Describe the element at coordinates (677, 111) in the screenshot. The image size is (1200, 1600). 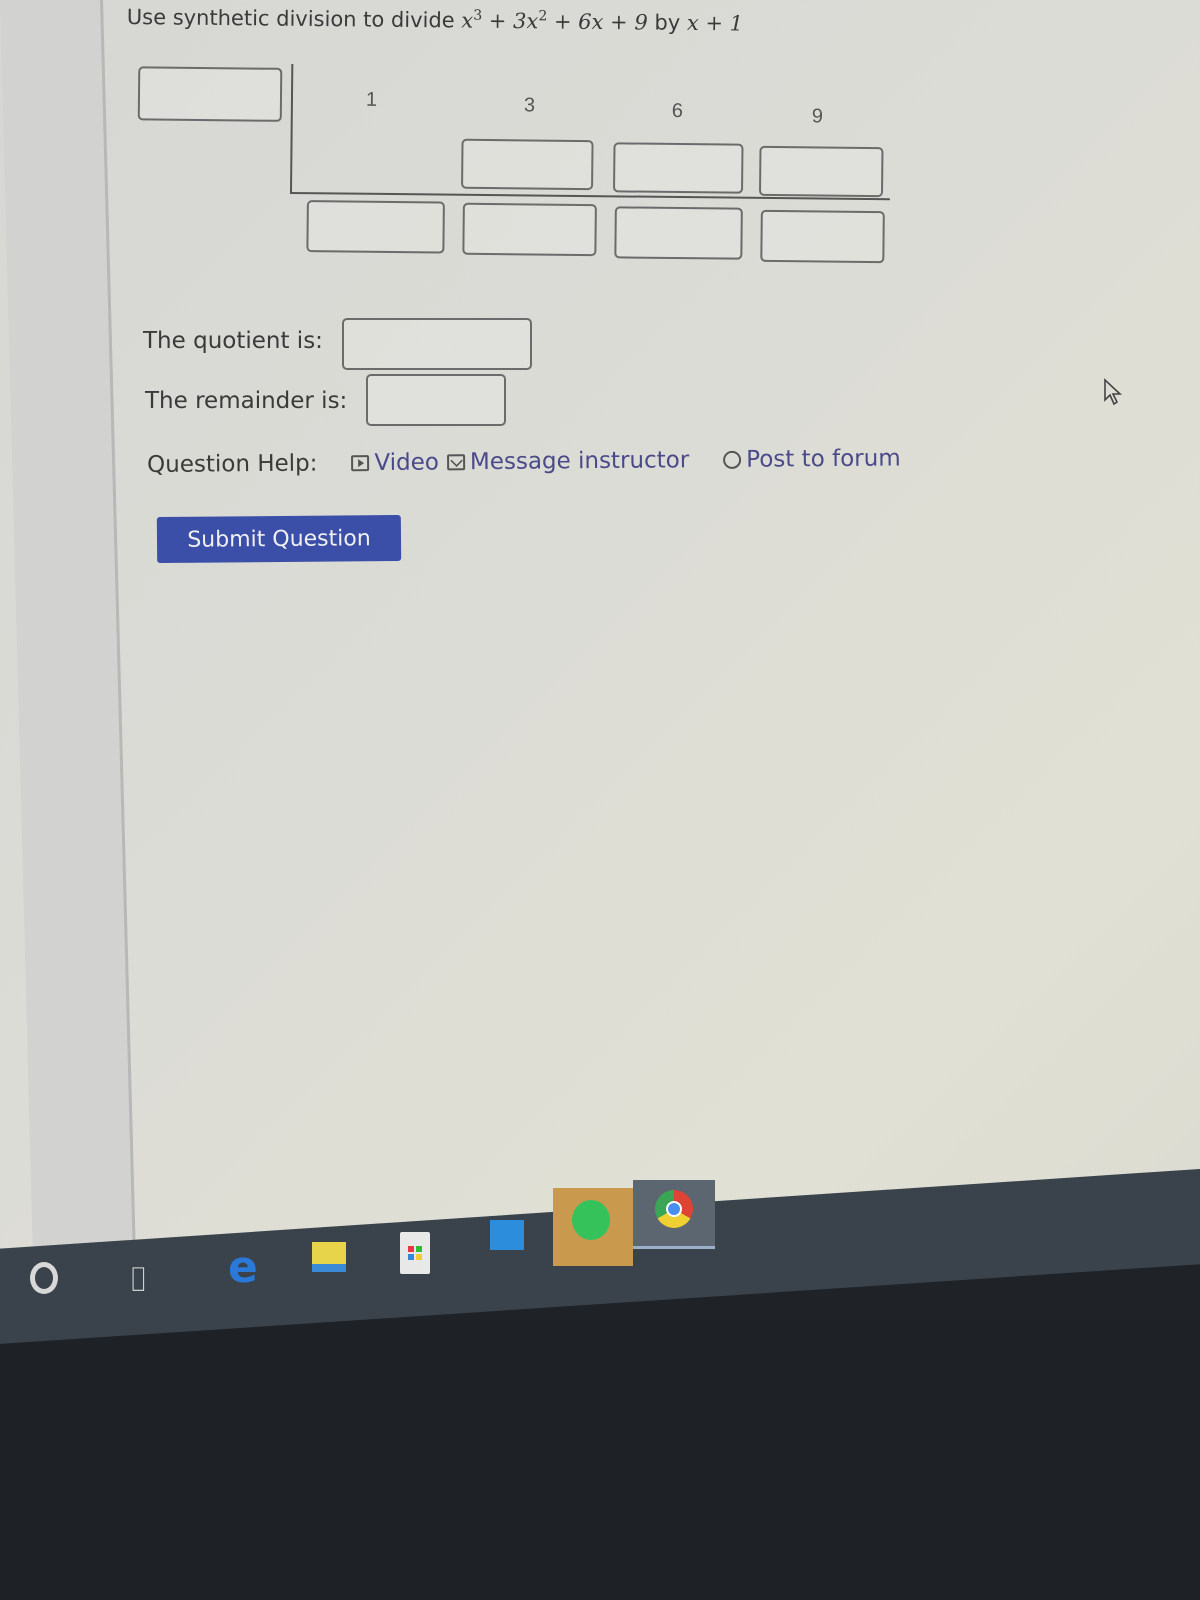
I see `coefficient-3: 6` at that location.